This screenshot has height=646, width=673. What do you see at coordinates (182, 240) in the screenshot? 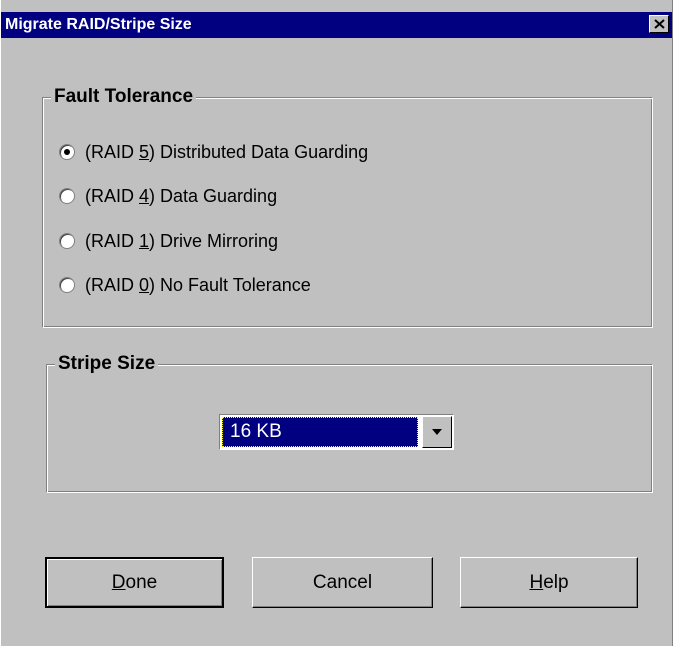
I see `radio-label-raid1: (RAID 1) Drive Mirroring` at bounding box center [182, 240].